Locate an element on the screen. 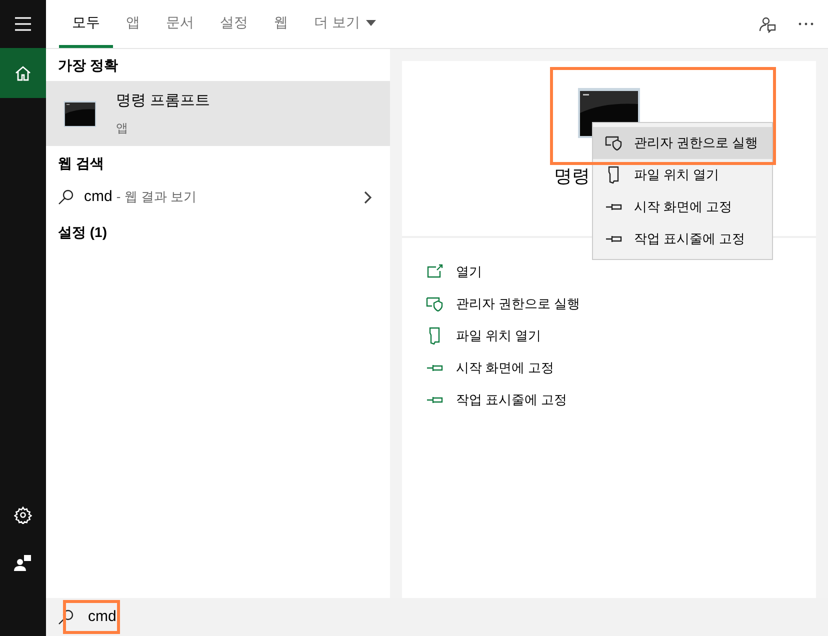 This screenshot has height=636, width=828. tab: 앱 is located at coordinates (133, 24).